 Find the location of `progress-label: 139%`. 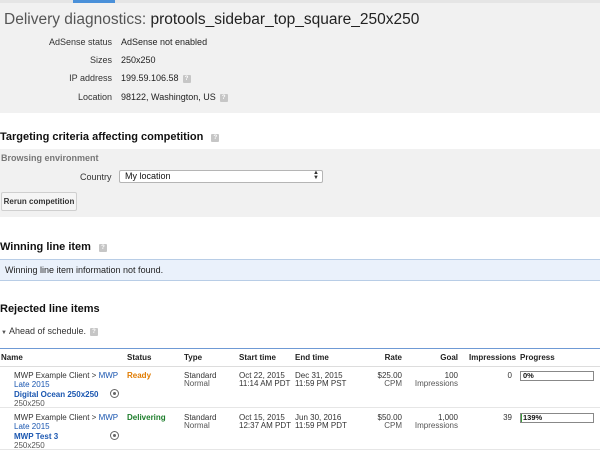

progress-label: 139% is located at coordinates (533, 417).